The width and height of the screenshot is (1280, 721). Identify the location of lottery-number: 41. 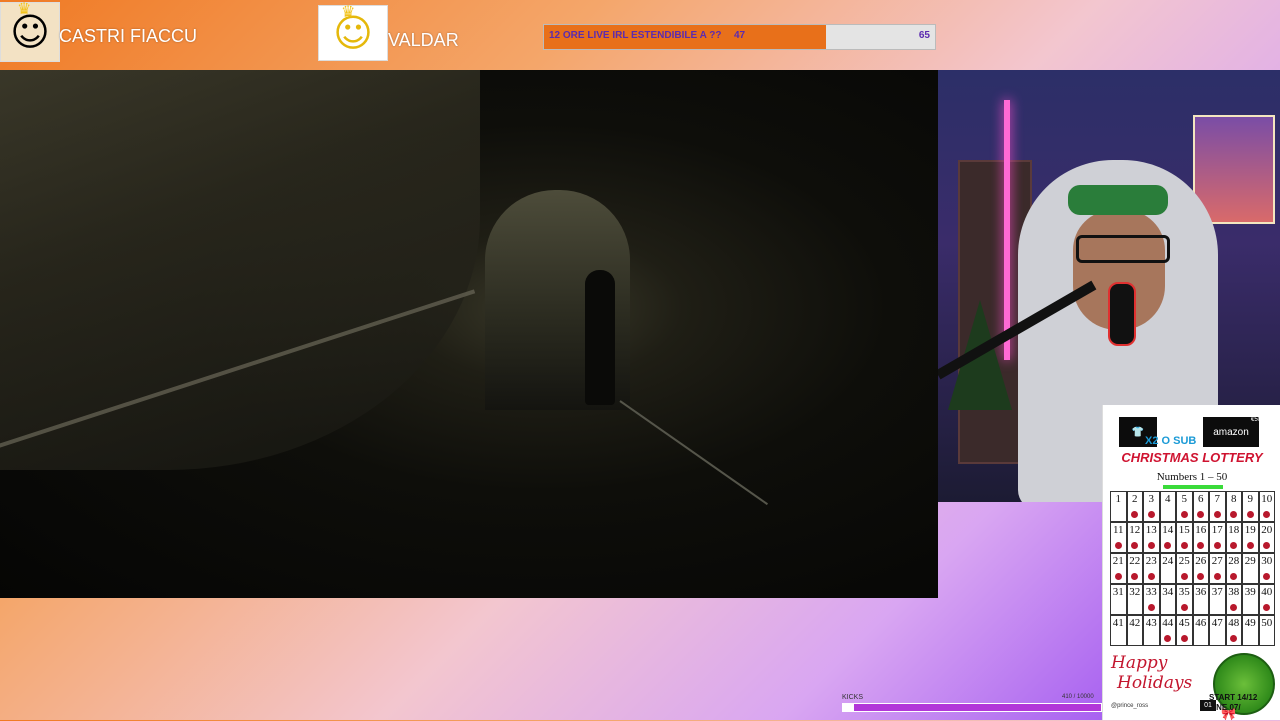
(1118, 623).